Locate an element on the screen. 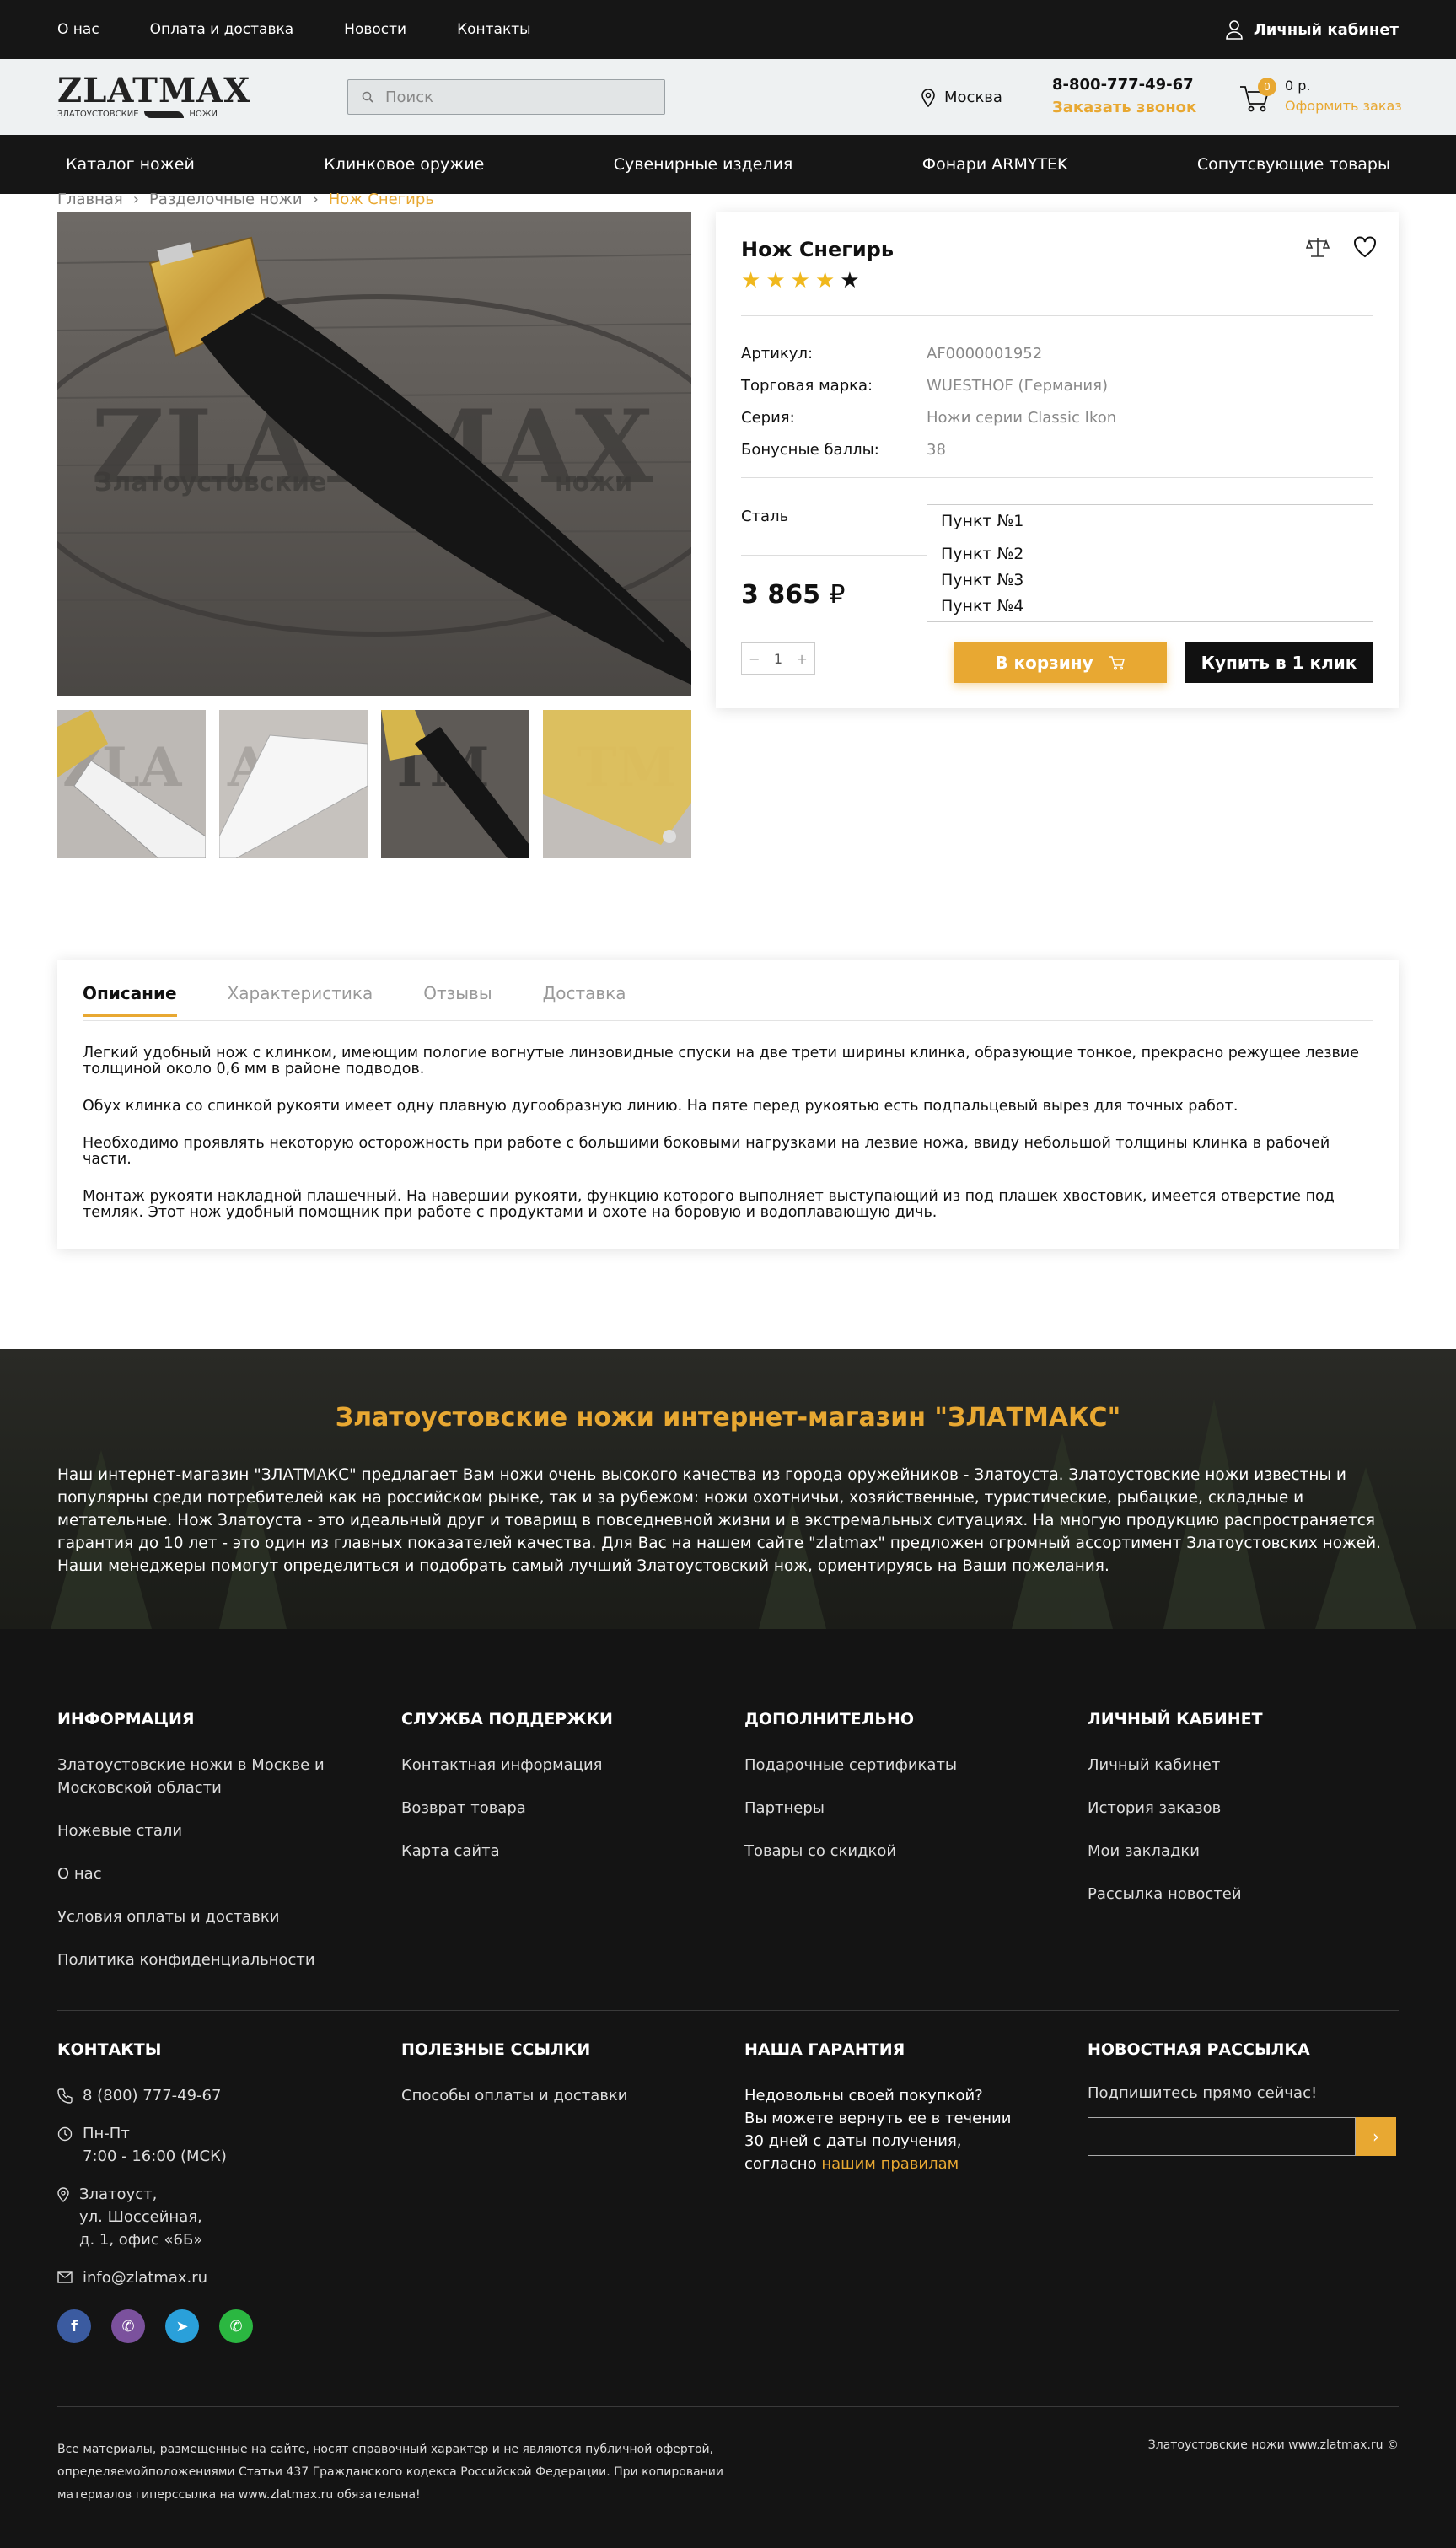 This screenshot has width=1456, height=2548. footer-link: Способы оплаты и доставки is located at coordinates (553, 2095).